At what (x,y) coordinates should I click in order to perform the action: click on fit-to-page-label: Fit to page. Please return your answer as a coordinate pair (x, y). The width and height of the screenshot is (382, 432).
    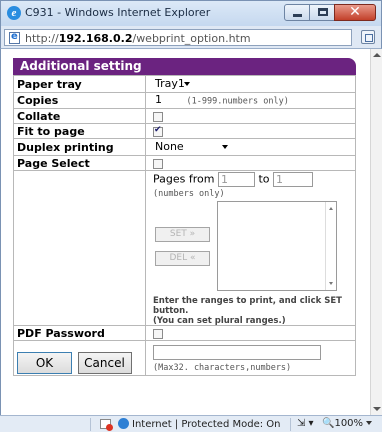
    Looking at the image, I should click on (79, 131).